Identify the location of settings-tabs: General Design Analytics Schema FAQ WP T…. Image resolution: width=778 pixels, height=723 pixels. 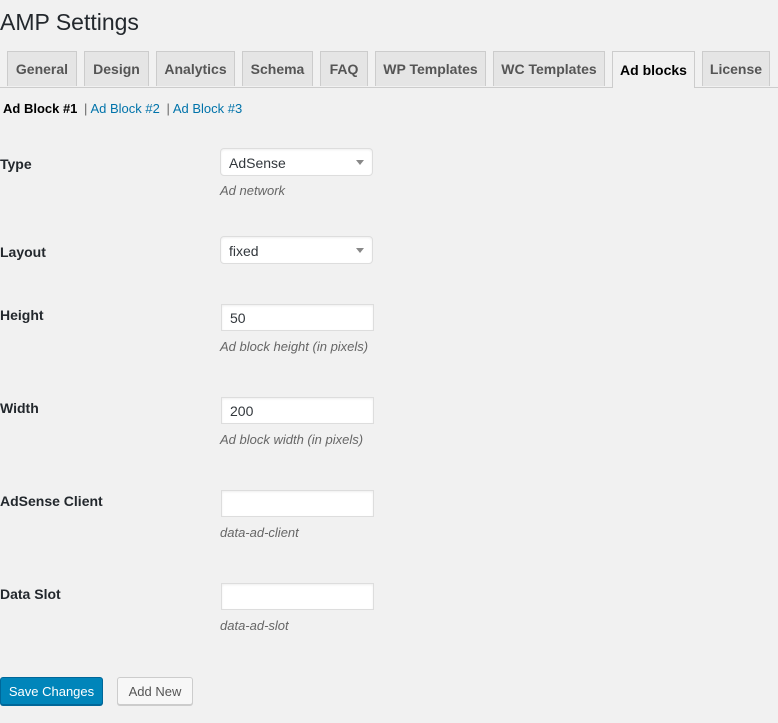
(389, 69).